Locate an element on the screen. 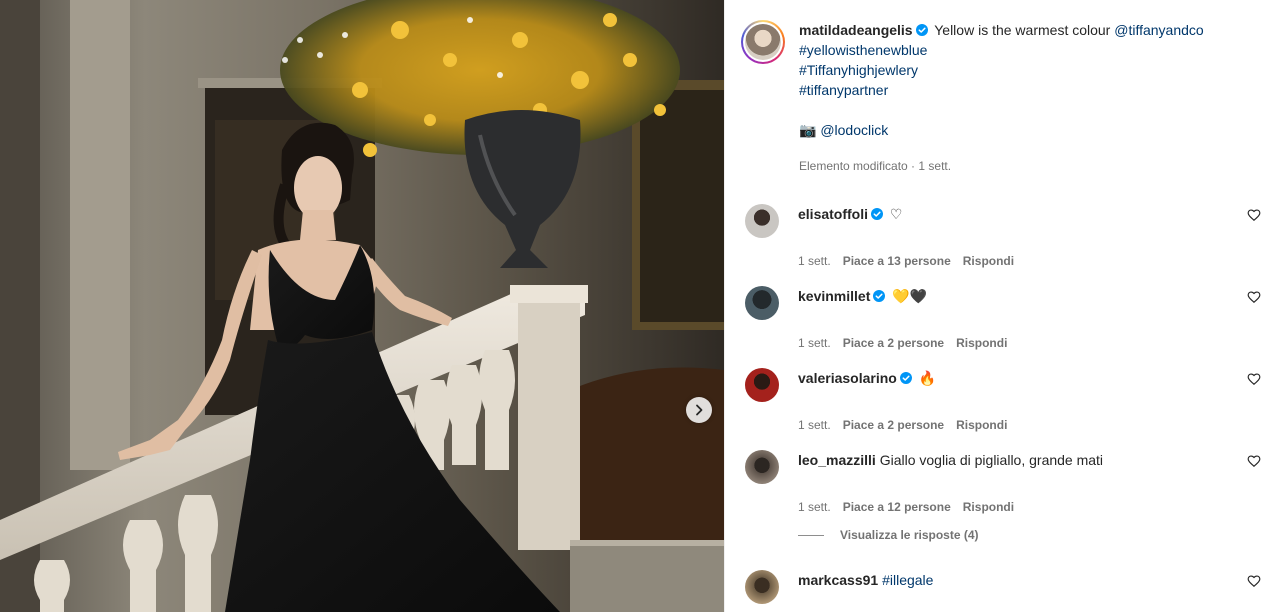  commenter-username: kevinmillet is located at coordinates (834, 296).